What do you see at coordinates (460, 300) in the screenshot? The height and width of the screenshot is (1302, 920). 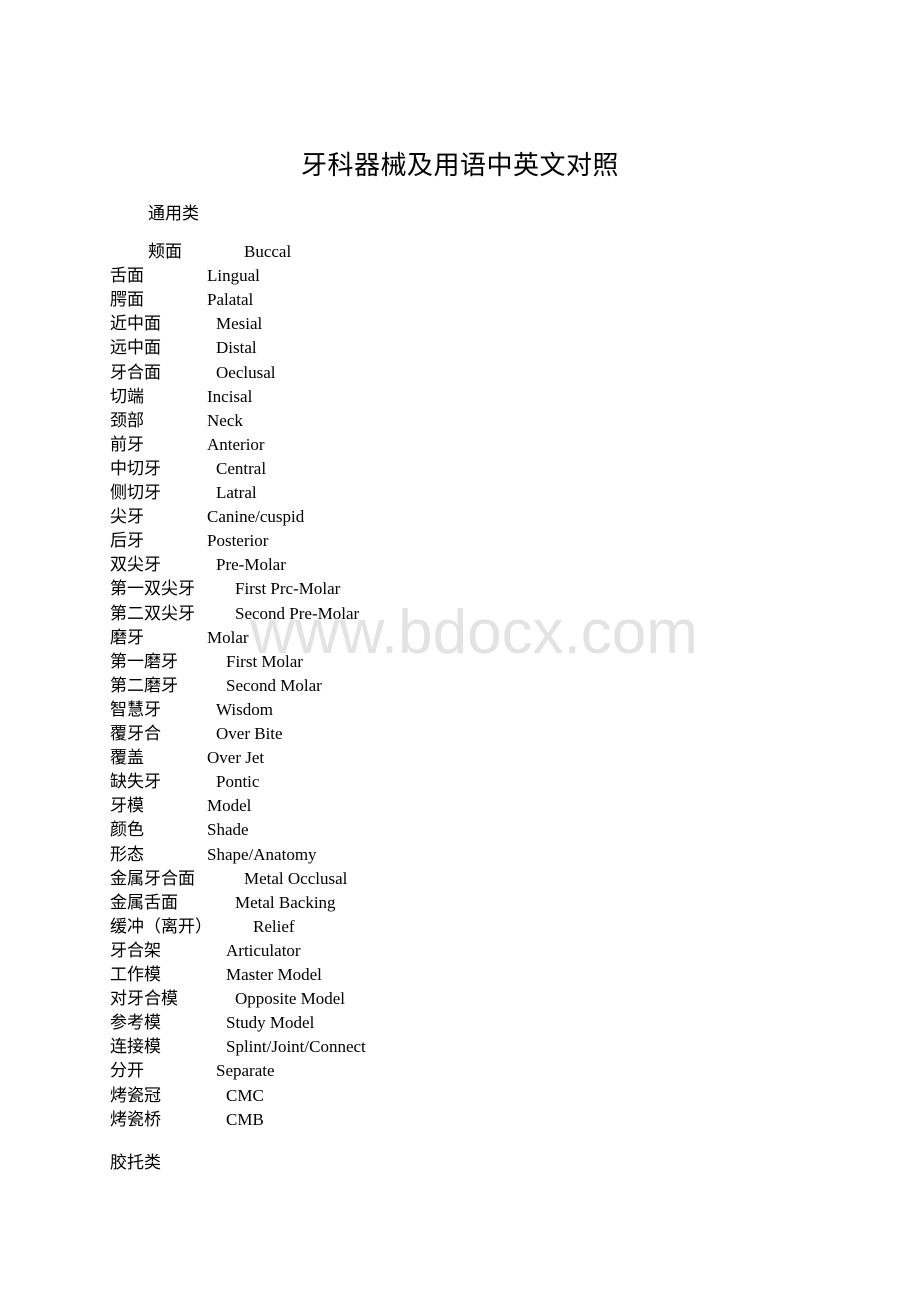 I see `term-row: 腭面 Palatal` at bounding box center [460, 300].